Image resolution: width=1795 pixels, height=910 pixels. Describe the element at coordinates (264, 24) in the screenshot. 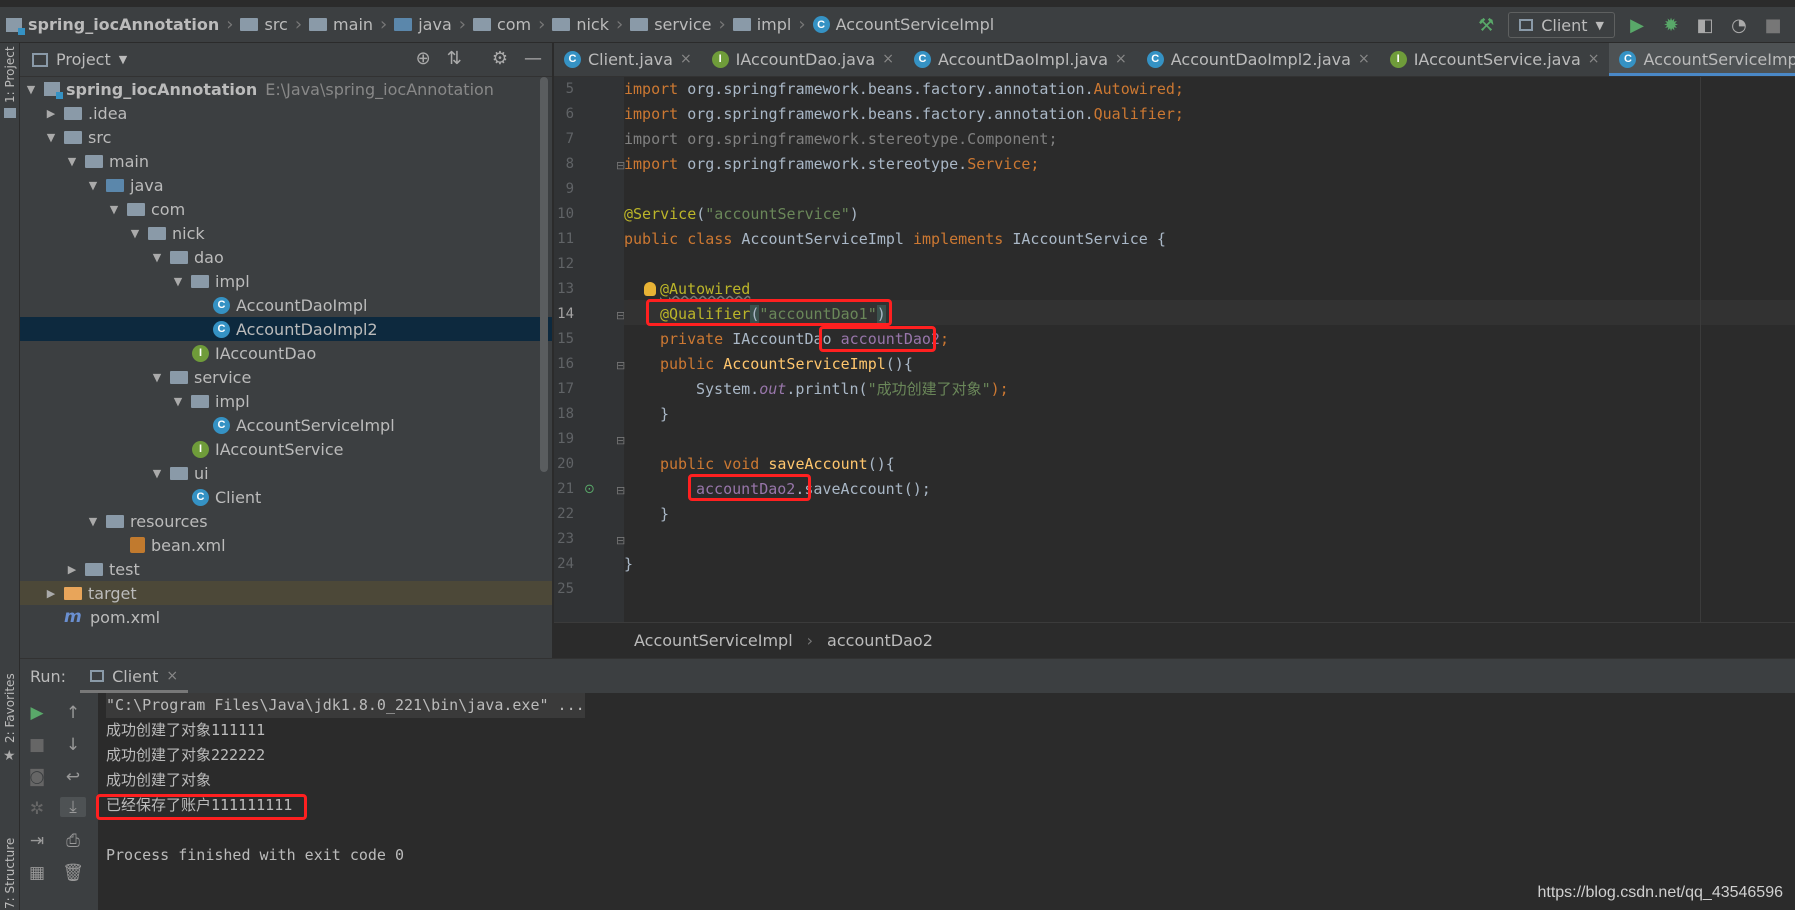

I see `crumb-src: src` at that location.